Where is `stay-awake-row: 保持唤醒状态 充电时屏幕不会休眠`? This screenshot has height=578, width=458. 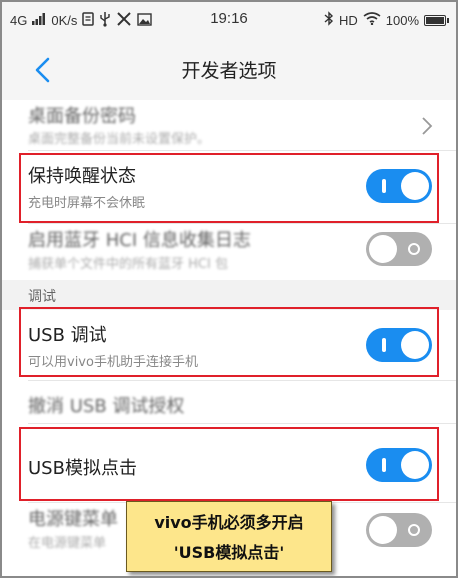 stay-awake-row: 保持唤醒状态 充电时屏幕不会休眠 is located at coordinates (229, 187).